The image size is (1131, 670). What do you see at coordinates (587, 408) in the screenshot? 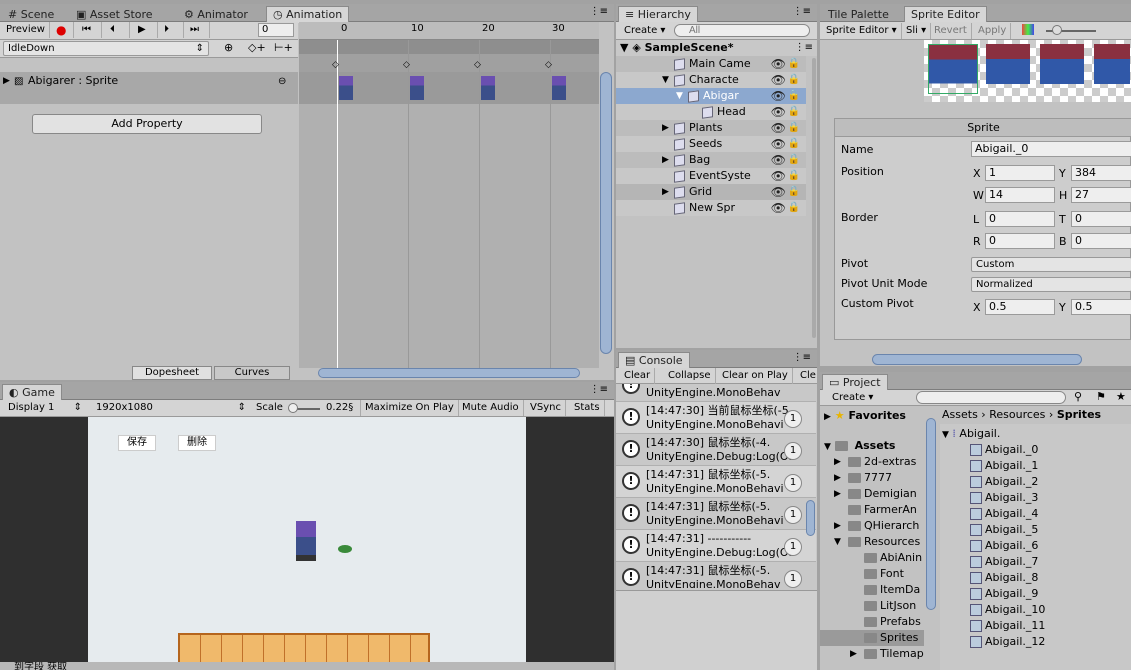
I see `stats-button: Stats` at bounding box center [587, 408].